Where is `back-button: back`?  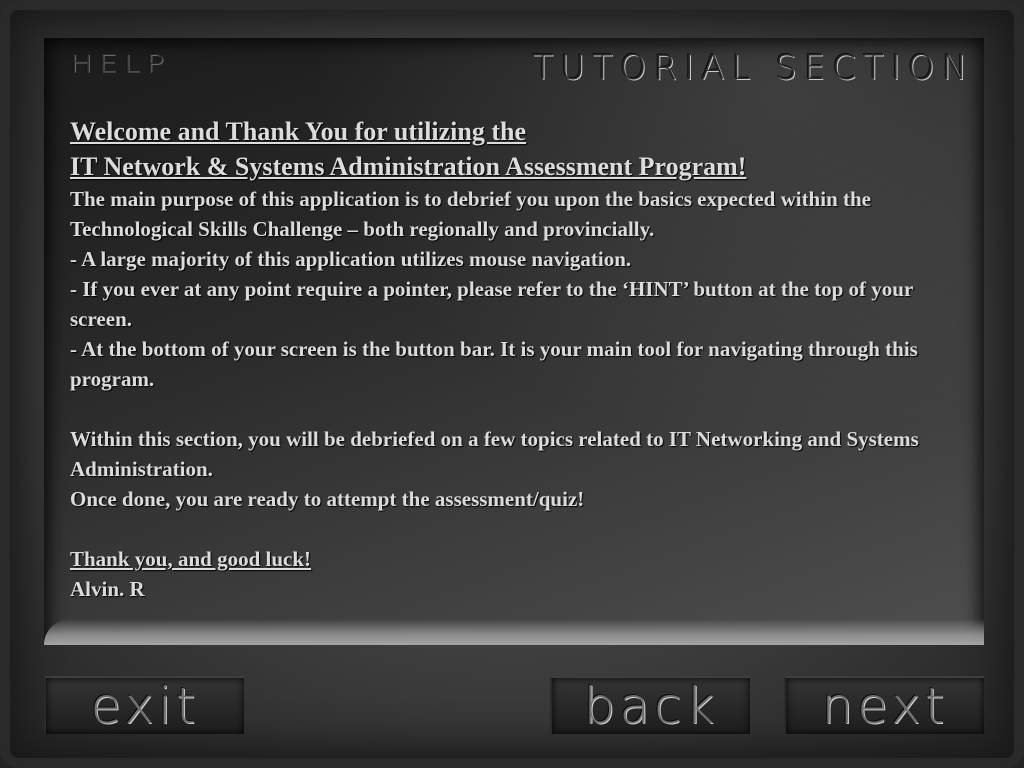
back-button: back is located at coordinates (650, 705).